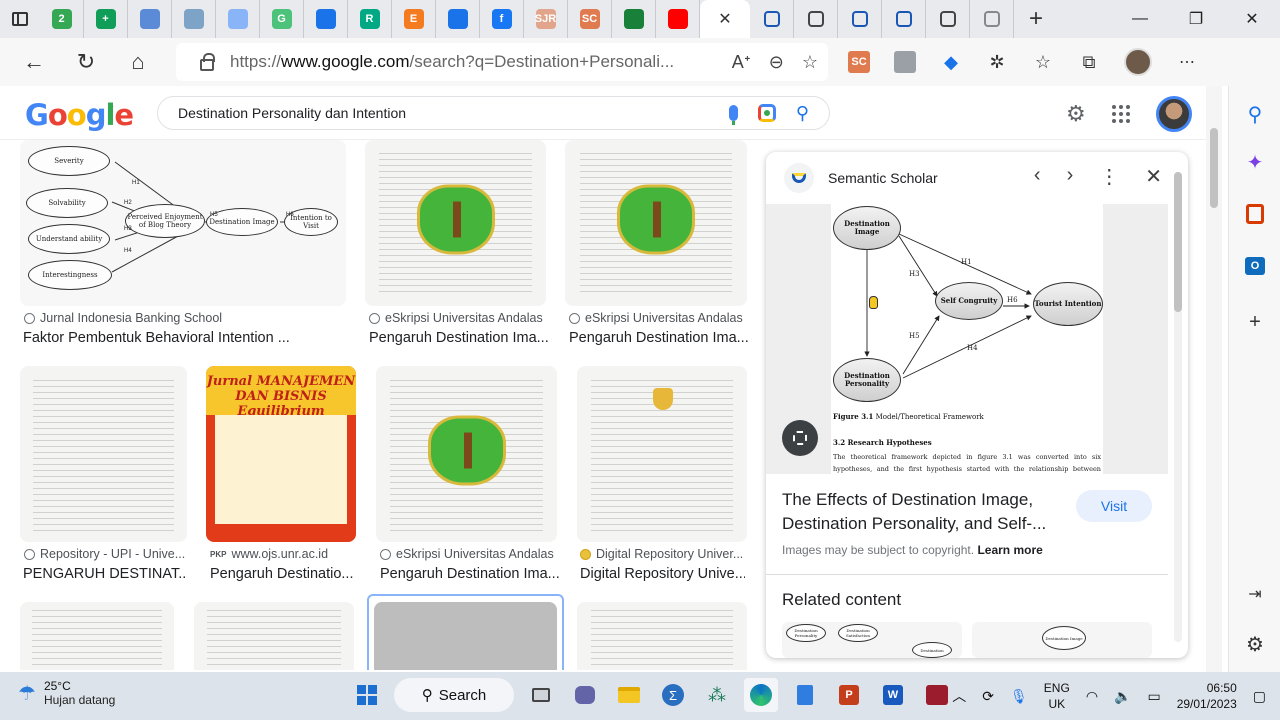 The width and height of the screenshot is (1280, 720). What do you see at coordinates (1122, 696) in the screenshot?
I see `volume-icon: 🔈` at bounding box center [1122, 696].